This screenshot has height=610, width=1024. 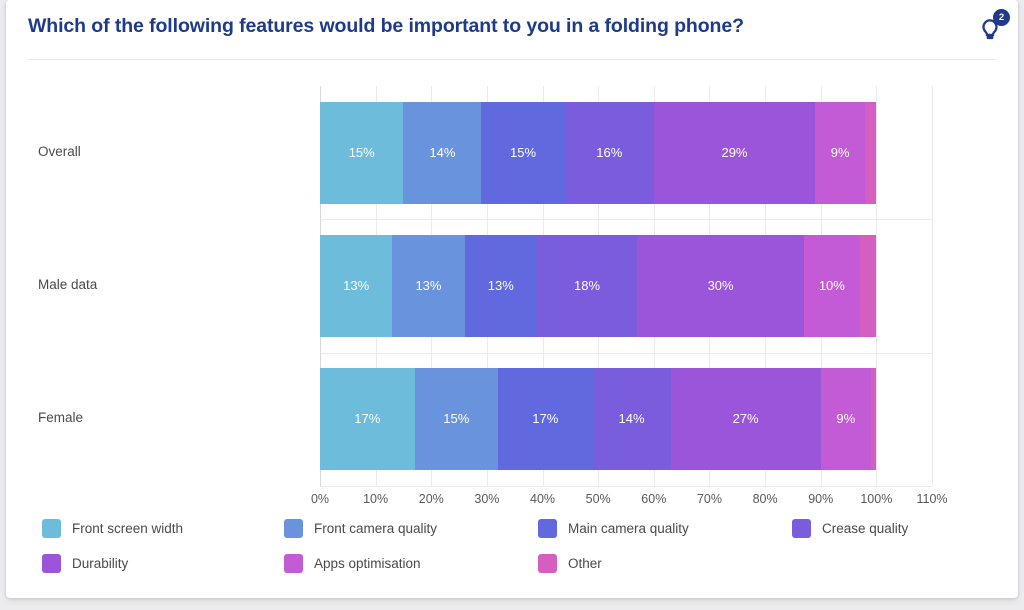 I want to click on category-label: Male data, so click(x=68, y=284).